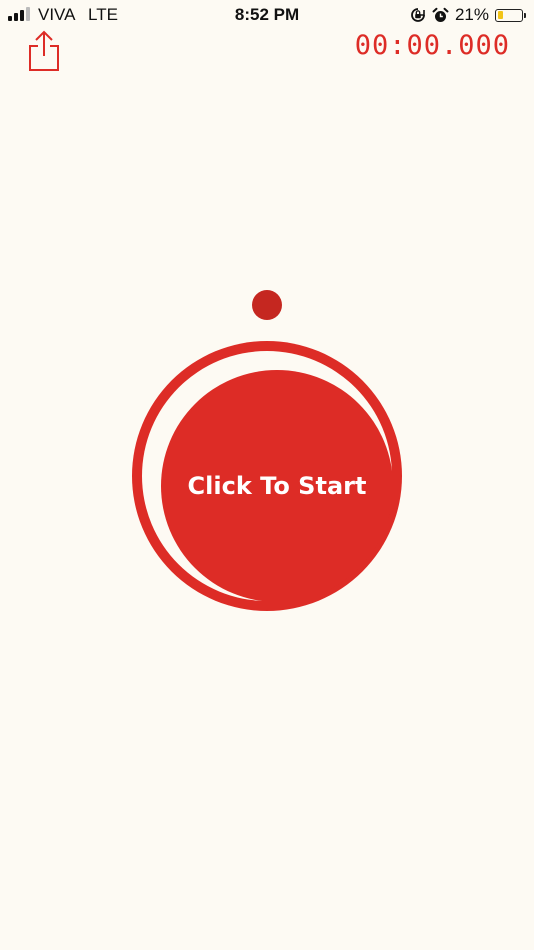 This screenshot has height=950, width=534. I want to click on battery-percent: 21%, so click(471, 14).